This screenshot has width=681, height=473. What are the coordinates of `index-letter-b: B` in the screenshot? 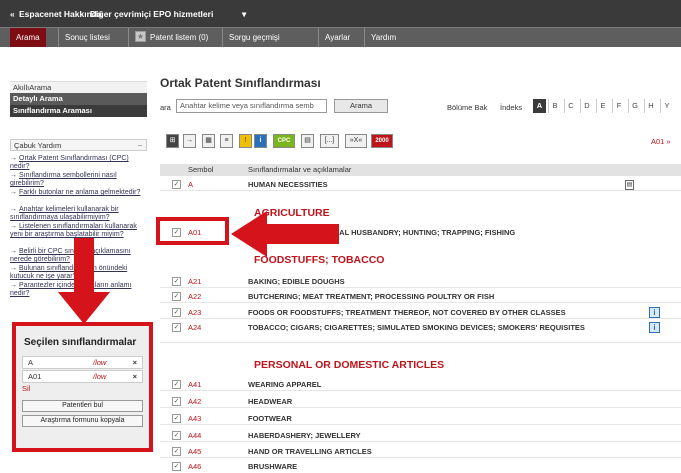 It's located at (554, 106).